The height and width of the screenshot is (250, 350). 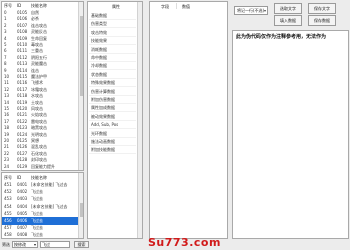 I want to click on search-button: 搜索, so click(x=81, y=244).